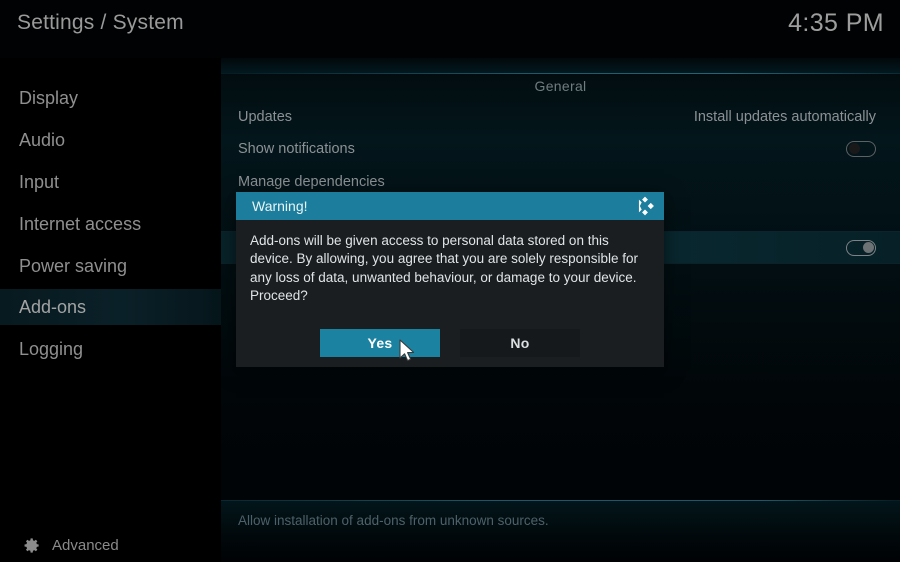 This screenshot has height=562, width=900. What do you see at coordinates (31, 545) in the screenshot?
I see `gear-icon` at bounding box center [31, 545].